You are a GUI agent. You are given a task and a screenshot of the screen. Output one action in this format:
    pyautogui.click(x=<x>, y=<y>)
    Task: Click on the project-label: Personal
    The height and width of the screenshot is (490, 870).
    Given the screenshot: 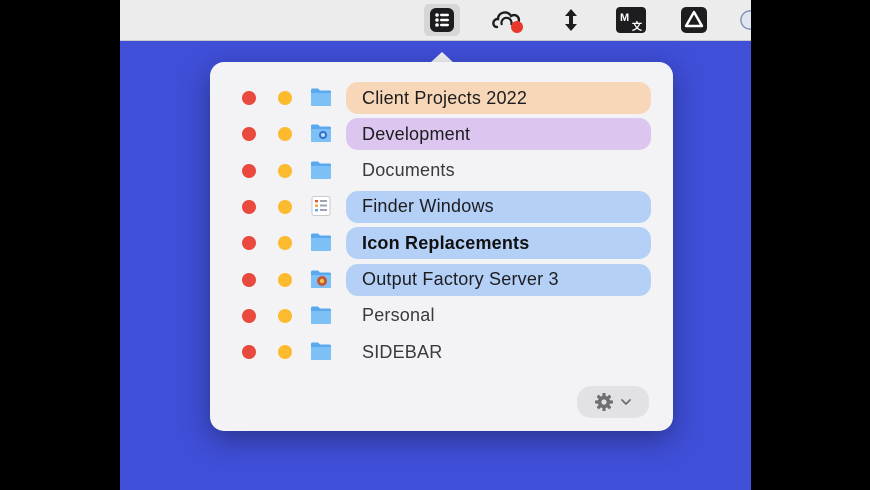 What is the action you would take?
    pyautogui.click(x=498, y=316)
    